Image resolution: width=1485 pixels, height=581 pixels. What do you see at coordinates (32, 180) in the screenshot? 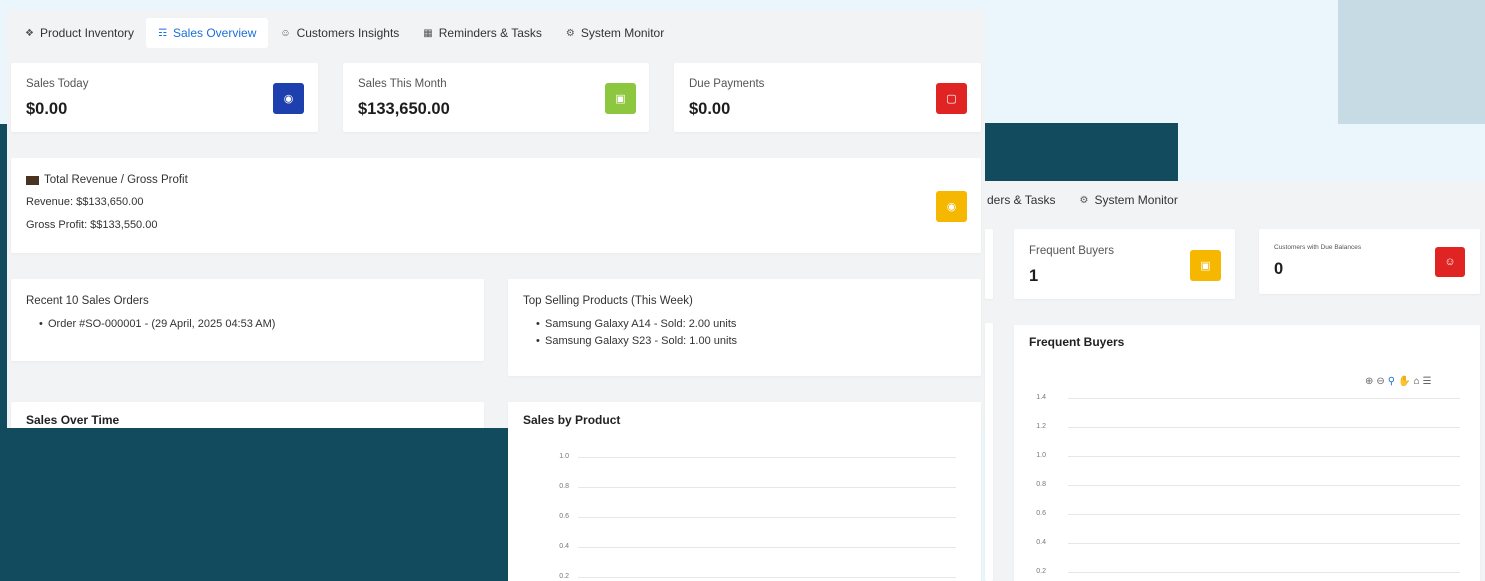
I see `money-icon` at bounding box center [32, 180].